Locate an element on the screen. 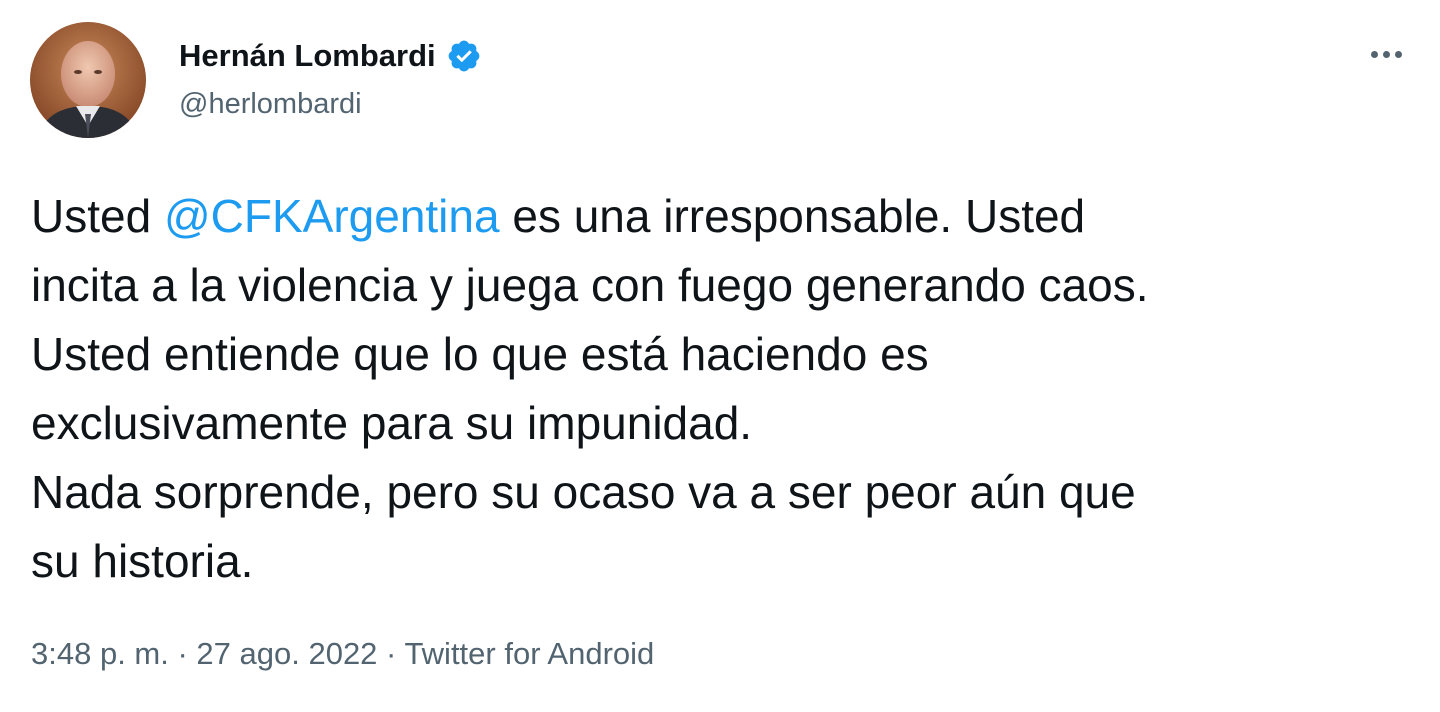  mention-link: @CFKArgentina is located at coordinates (332, 216).